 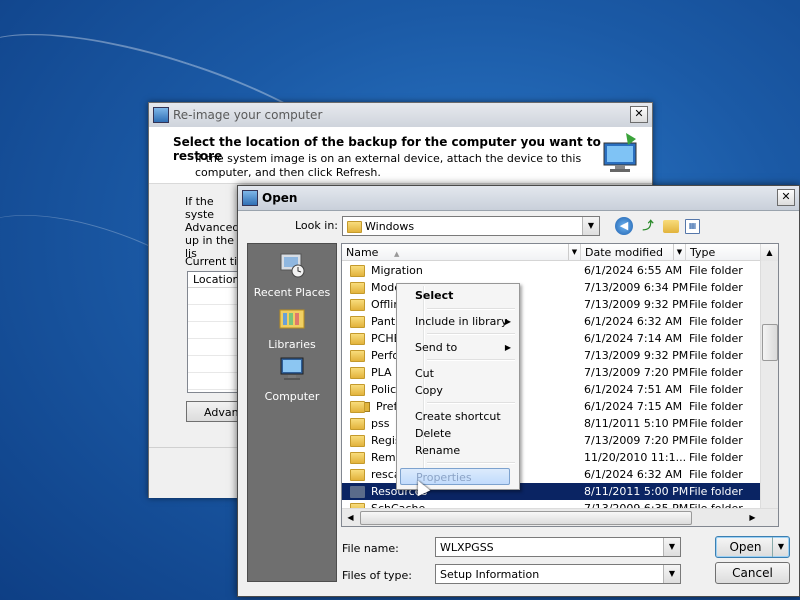 I want to click on place-label: Computer, so click(x=292, y=396).